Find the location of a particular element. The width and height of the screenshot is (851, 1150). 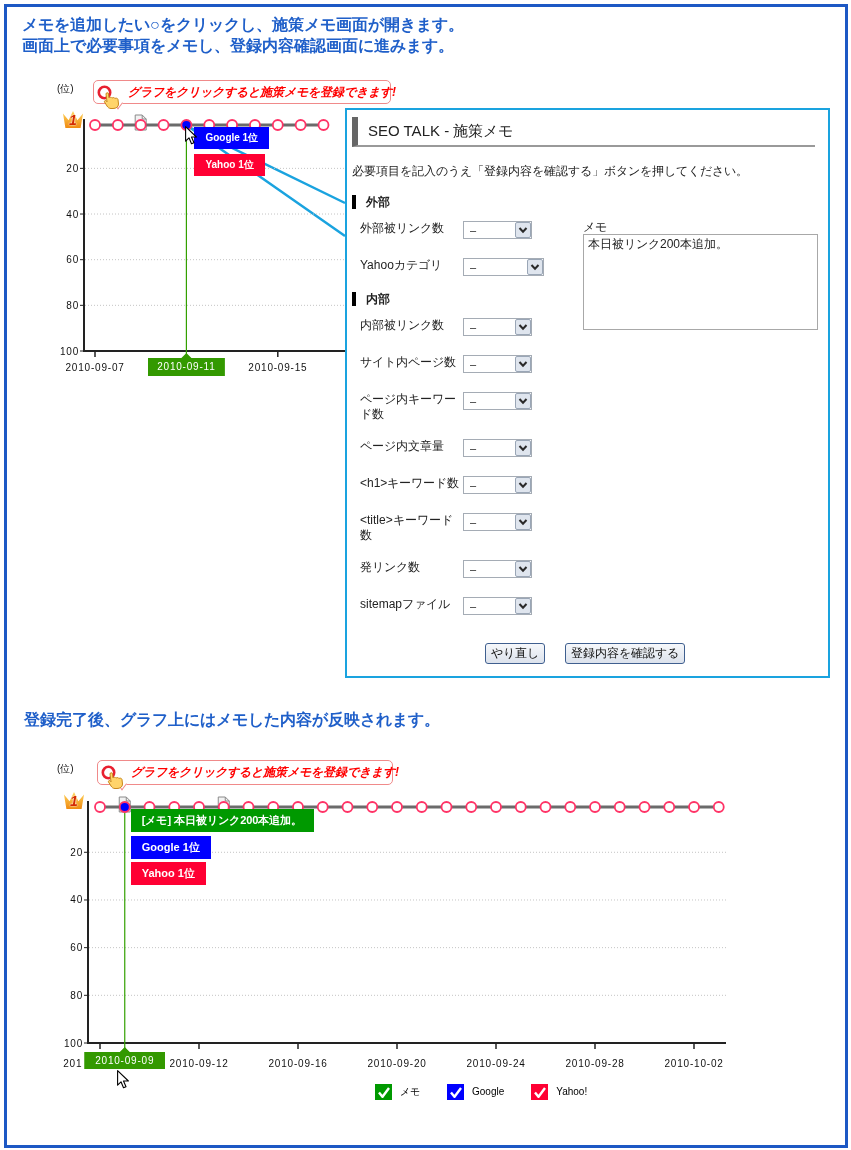

confirm-button: 登録内容を確認する is located at coordinates (625, 653).